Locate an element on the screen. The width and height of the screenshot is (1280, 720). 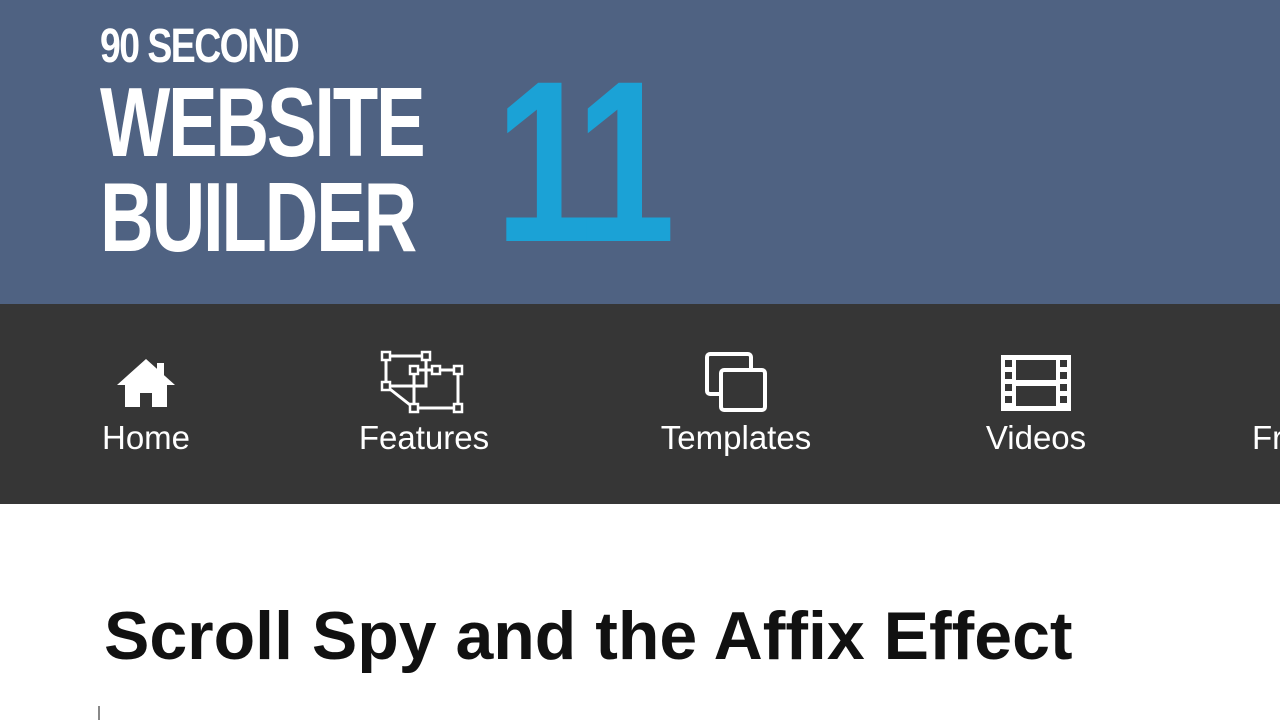
nav-label-partial: Fr is located at coordinates (1266, 437).